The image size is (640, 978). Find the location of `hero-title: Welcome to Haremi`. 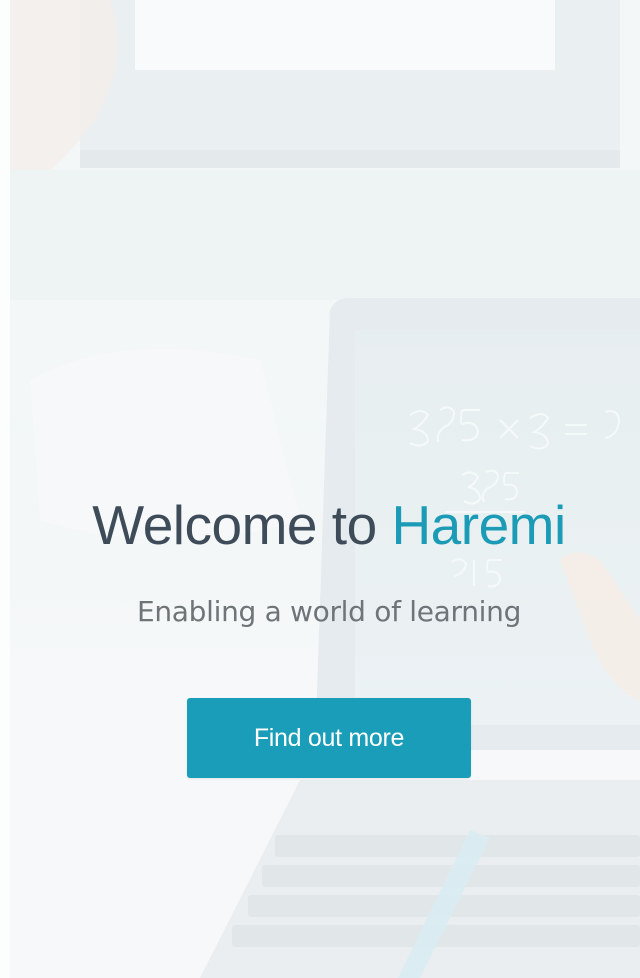

hero-title: Welcome to Haremi is located at coordinates (320, 525).